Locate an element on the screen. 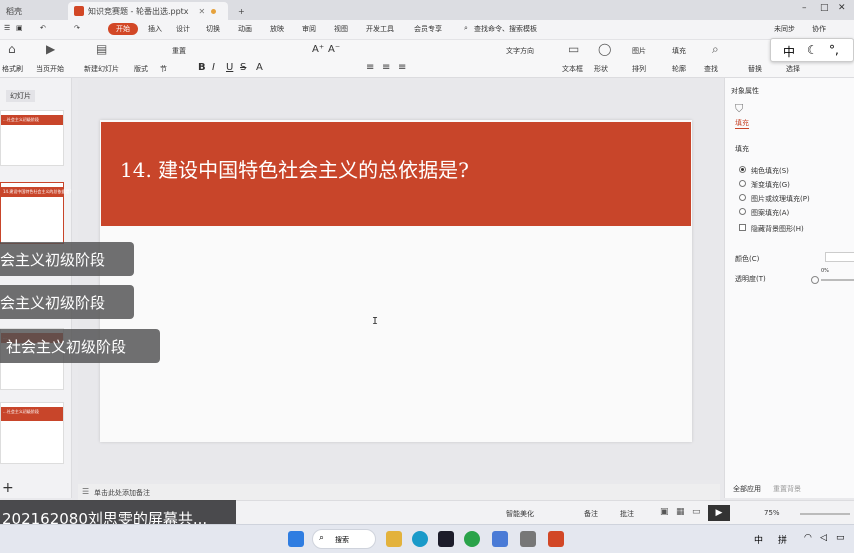 This screenshot has height=553, width=854. section-button: 节 is located at coordinates (163, 69).